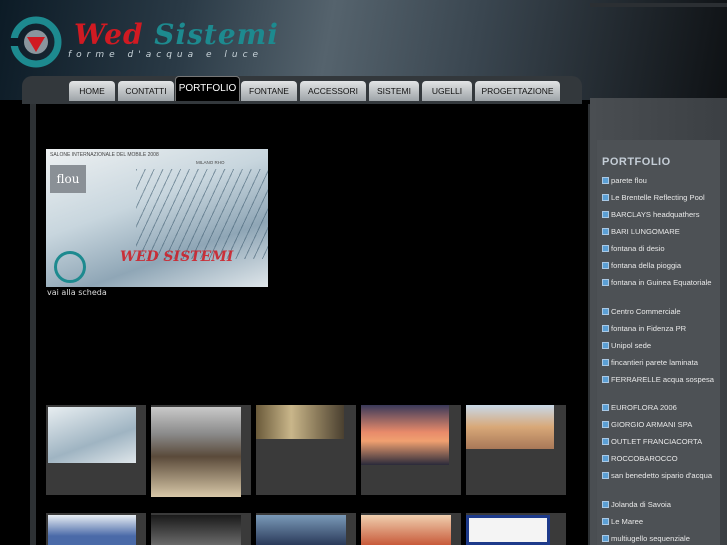 This screenshot has width=727, height=545. I want to click on sidebar-item: fontana in Fidenza PR, so click(659, 329).